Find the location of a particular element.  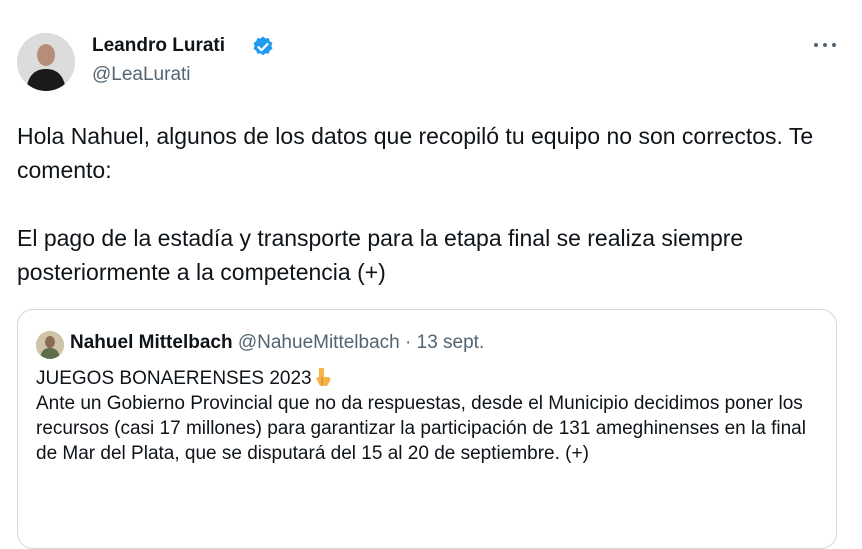

more-options-icon is located at coordinates (825, 45).